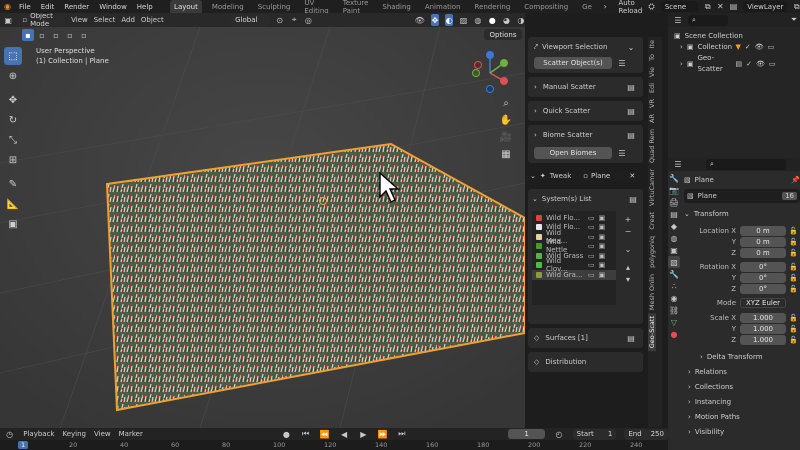 Image resolution: width=800 pixels, height=450 pixels. What do you see at coordinates (13, 160) in the screenshot?
I see `transform-tool-icon: ⊞` at bounding box center [13, 160].